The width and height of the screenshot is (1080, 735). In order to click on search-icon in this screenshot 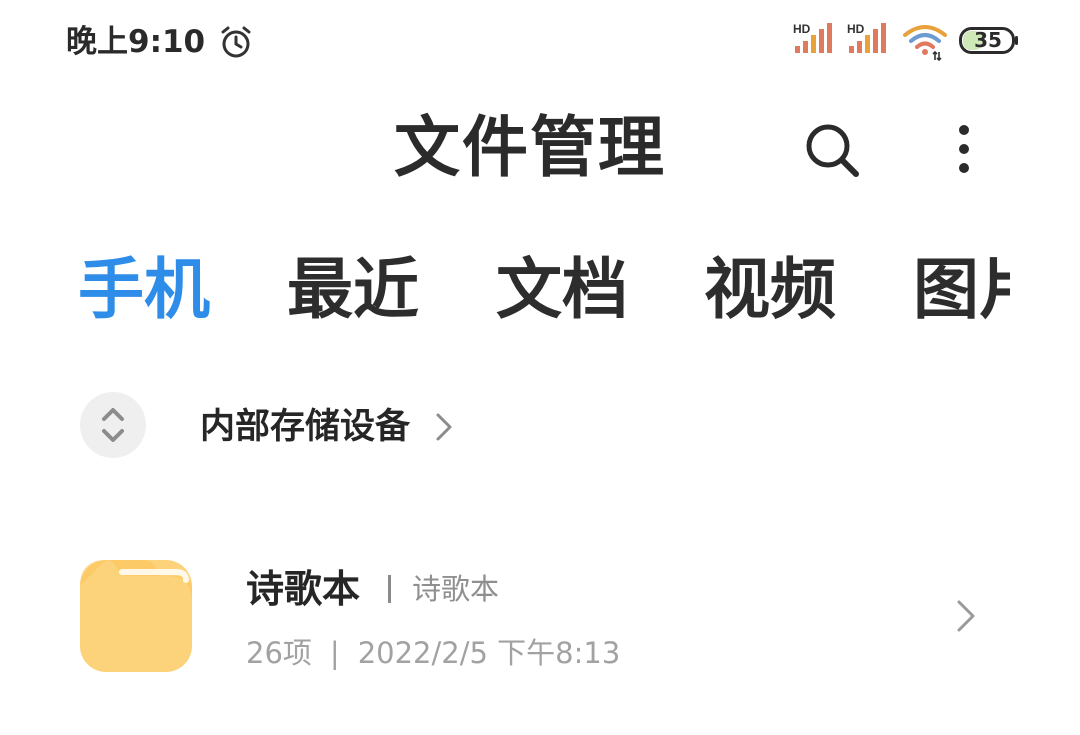, I will do `click(832, 150)`.